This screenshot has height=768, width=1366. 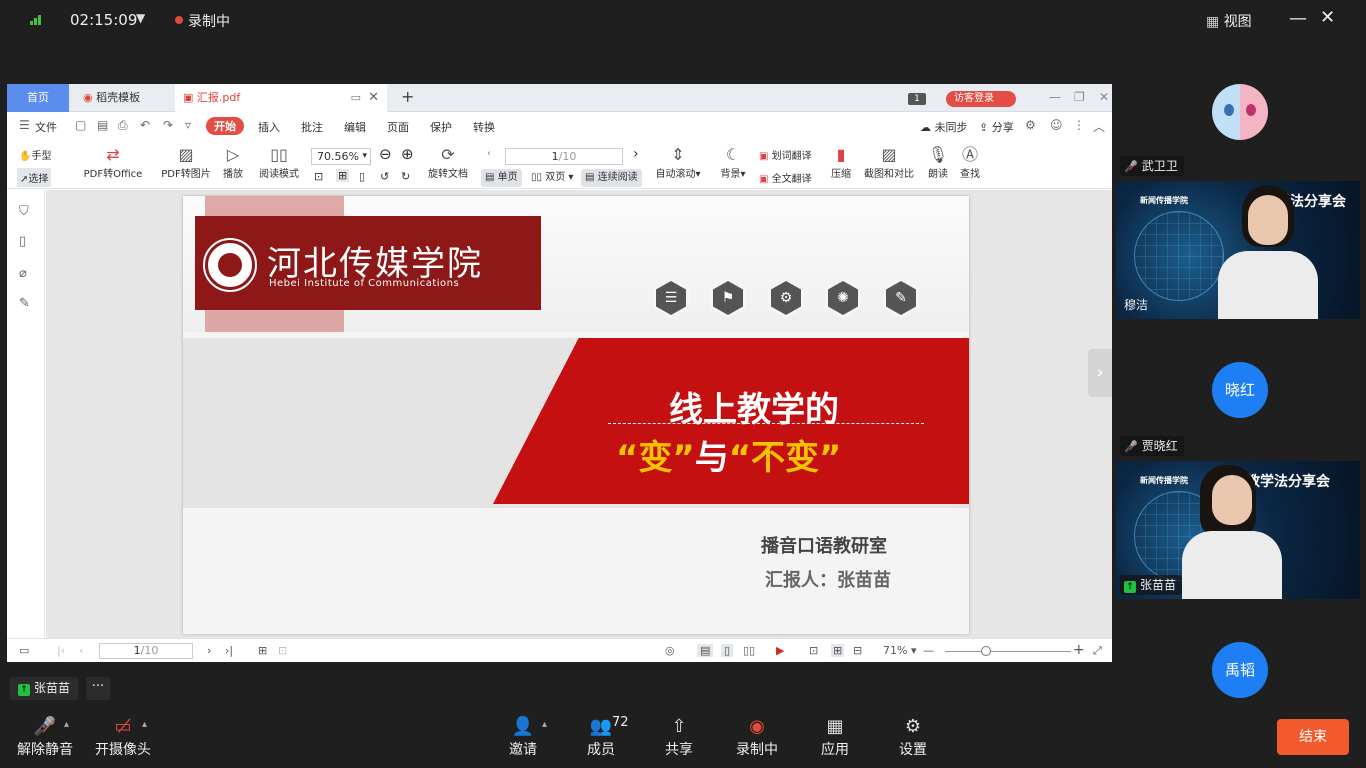 I want to click on screenshot-compare-button: ▨ 截图和对比, so click(x=889, y=162).